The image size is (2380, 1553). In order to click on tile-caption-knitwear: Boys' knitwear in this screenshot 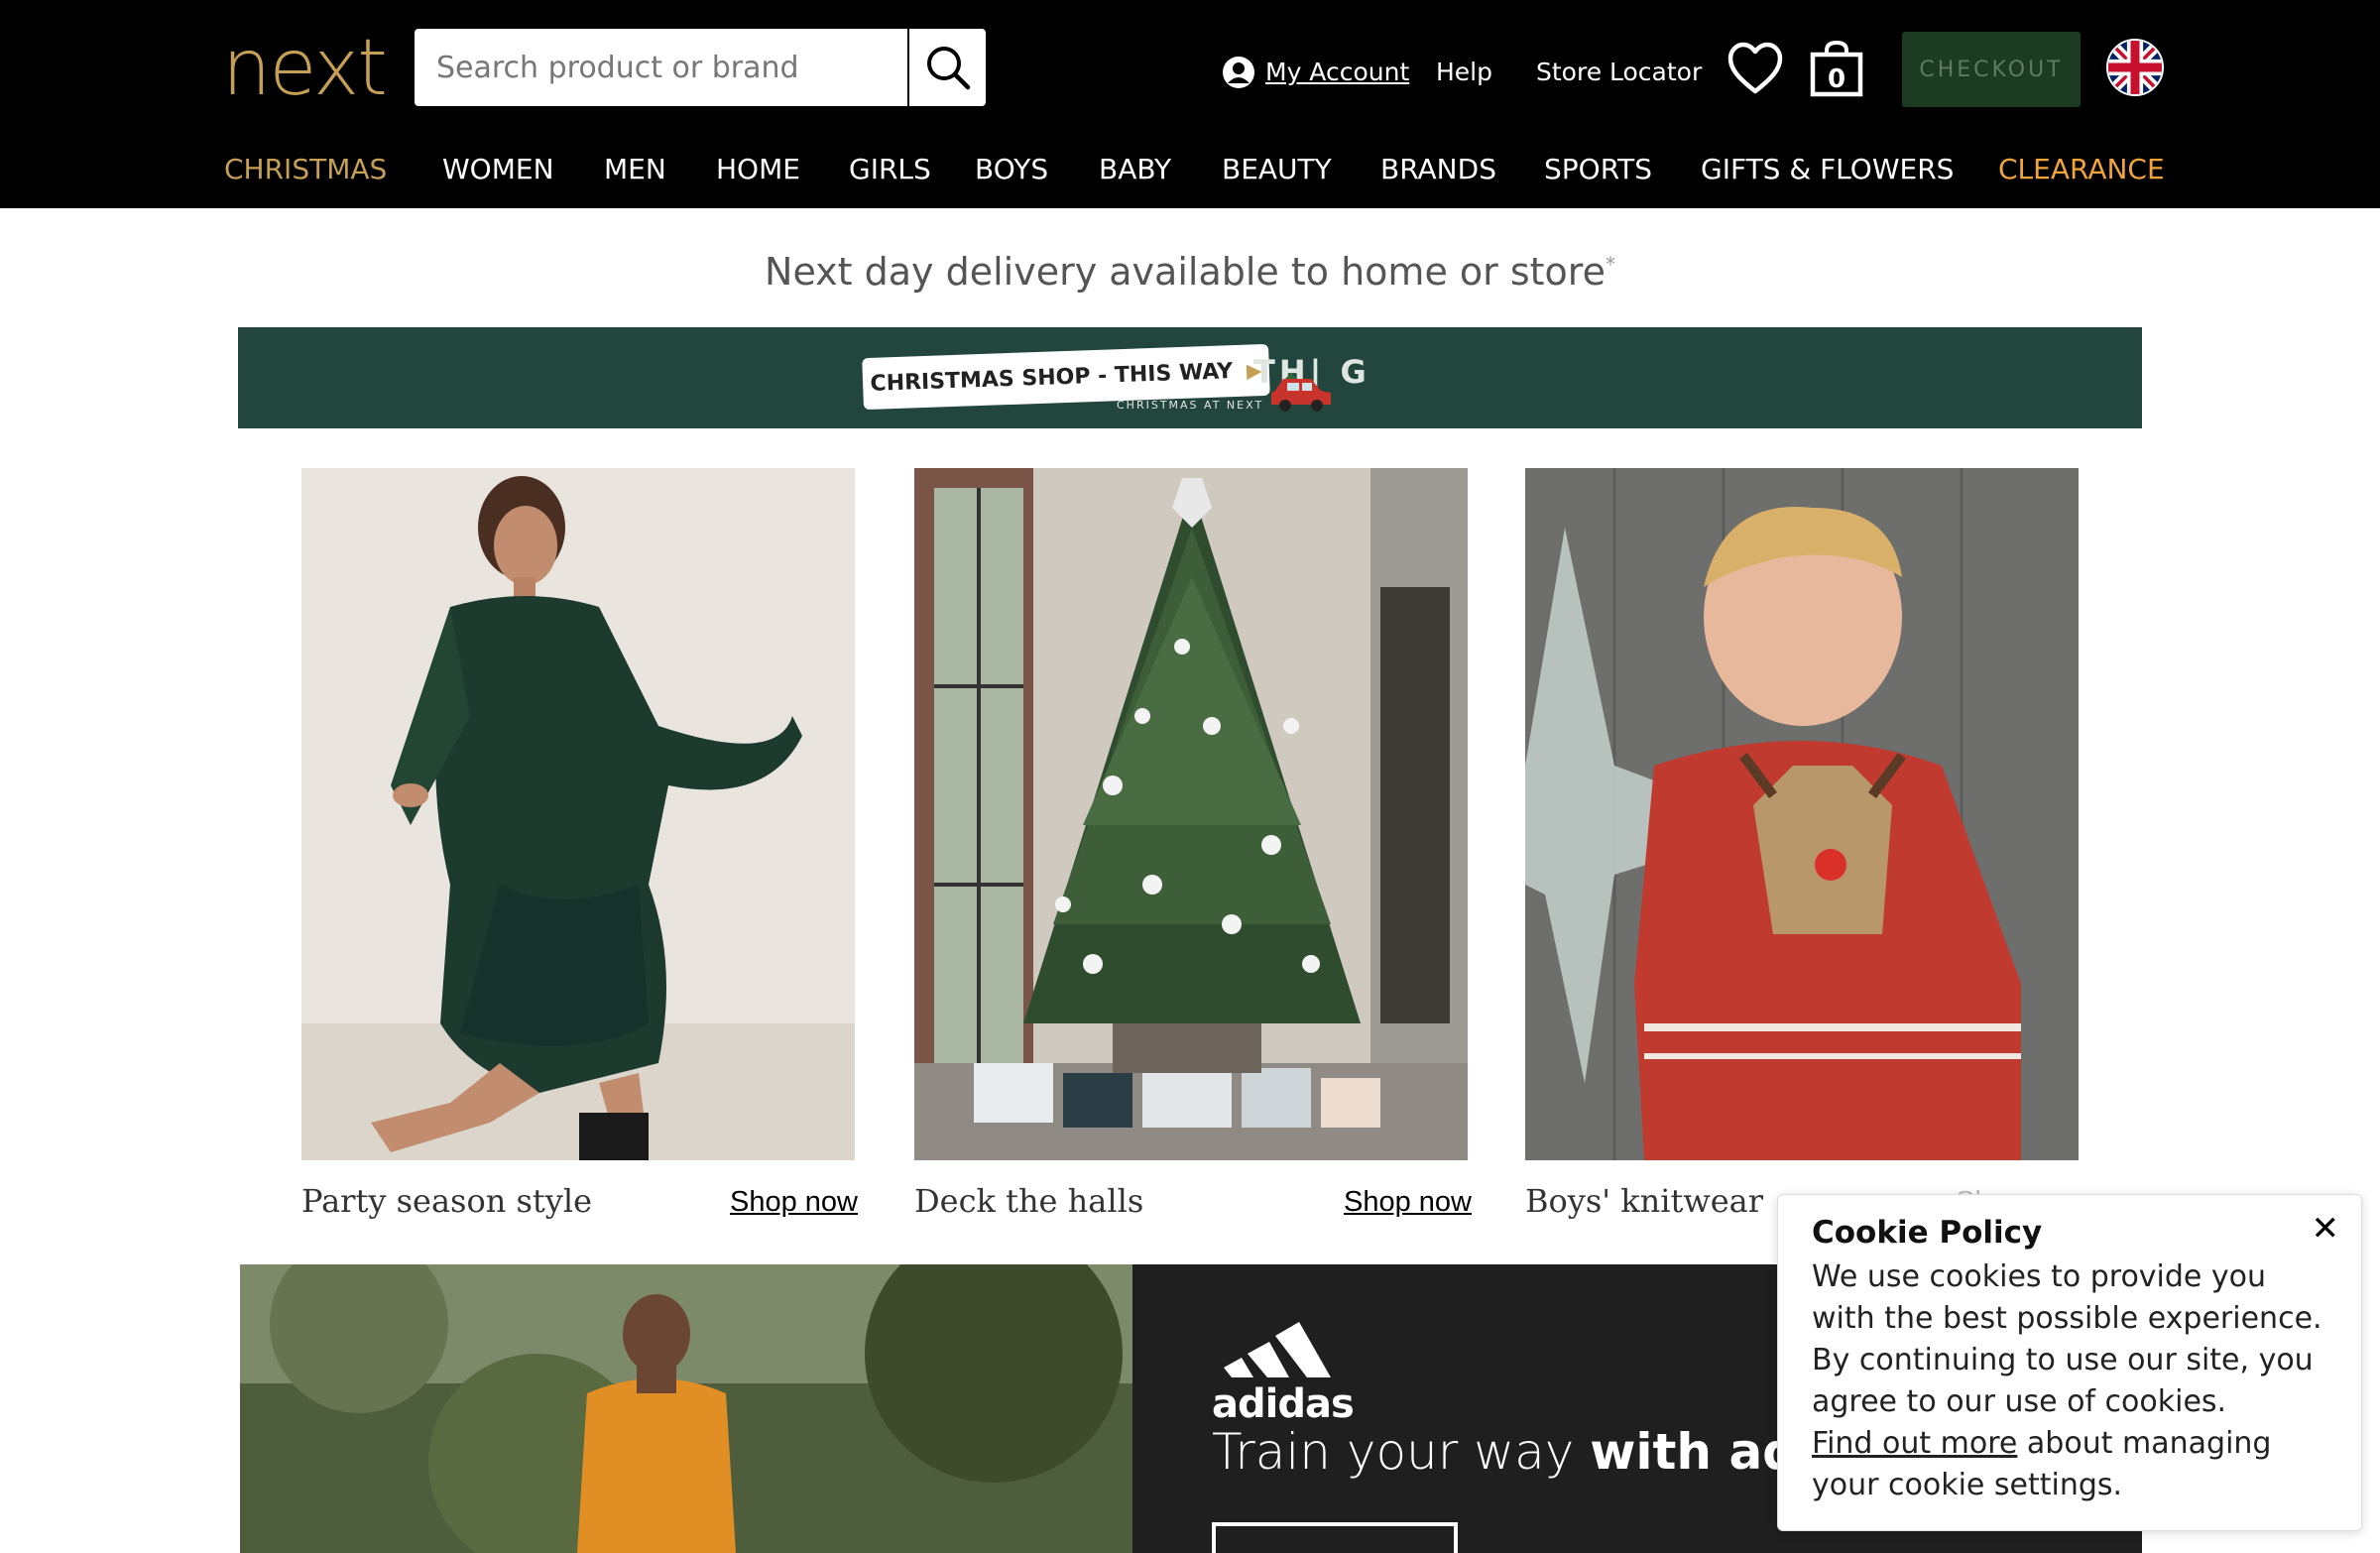, I will do `click(1644, 1201)`.